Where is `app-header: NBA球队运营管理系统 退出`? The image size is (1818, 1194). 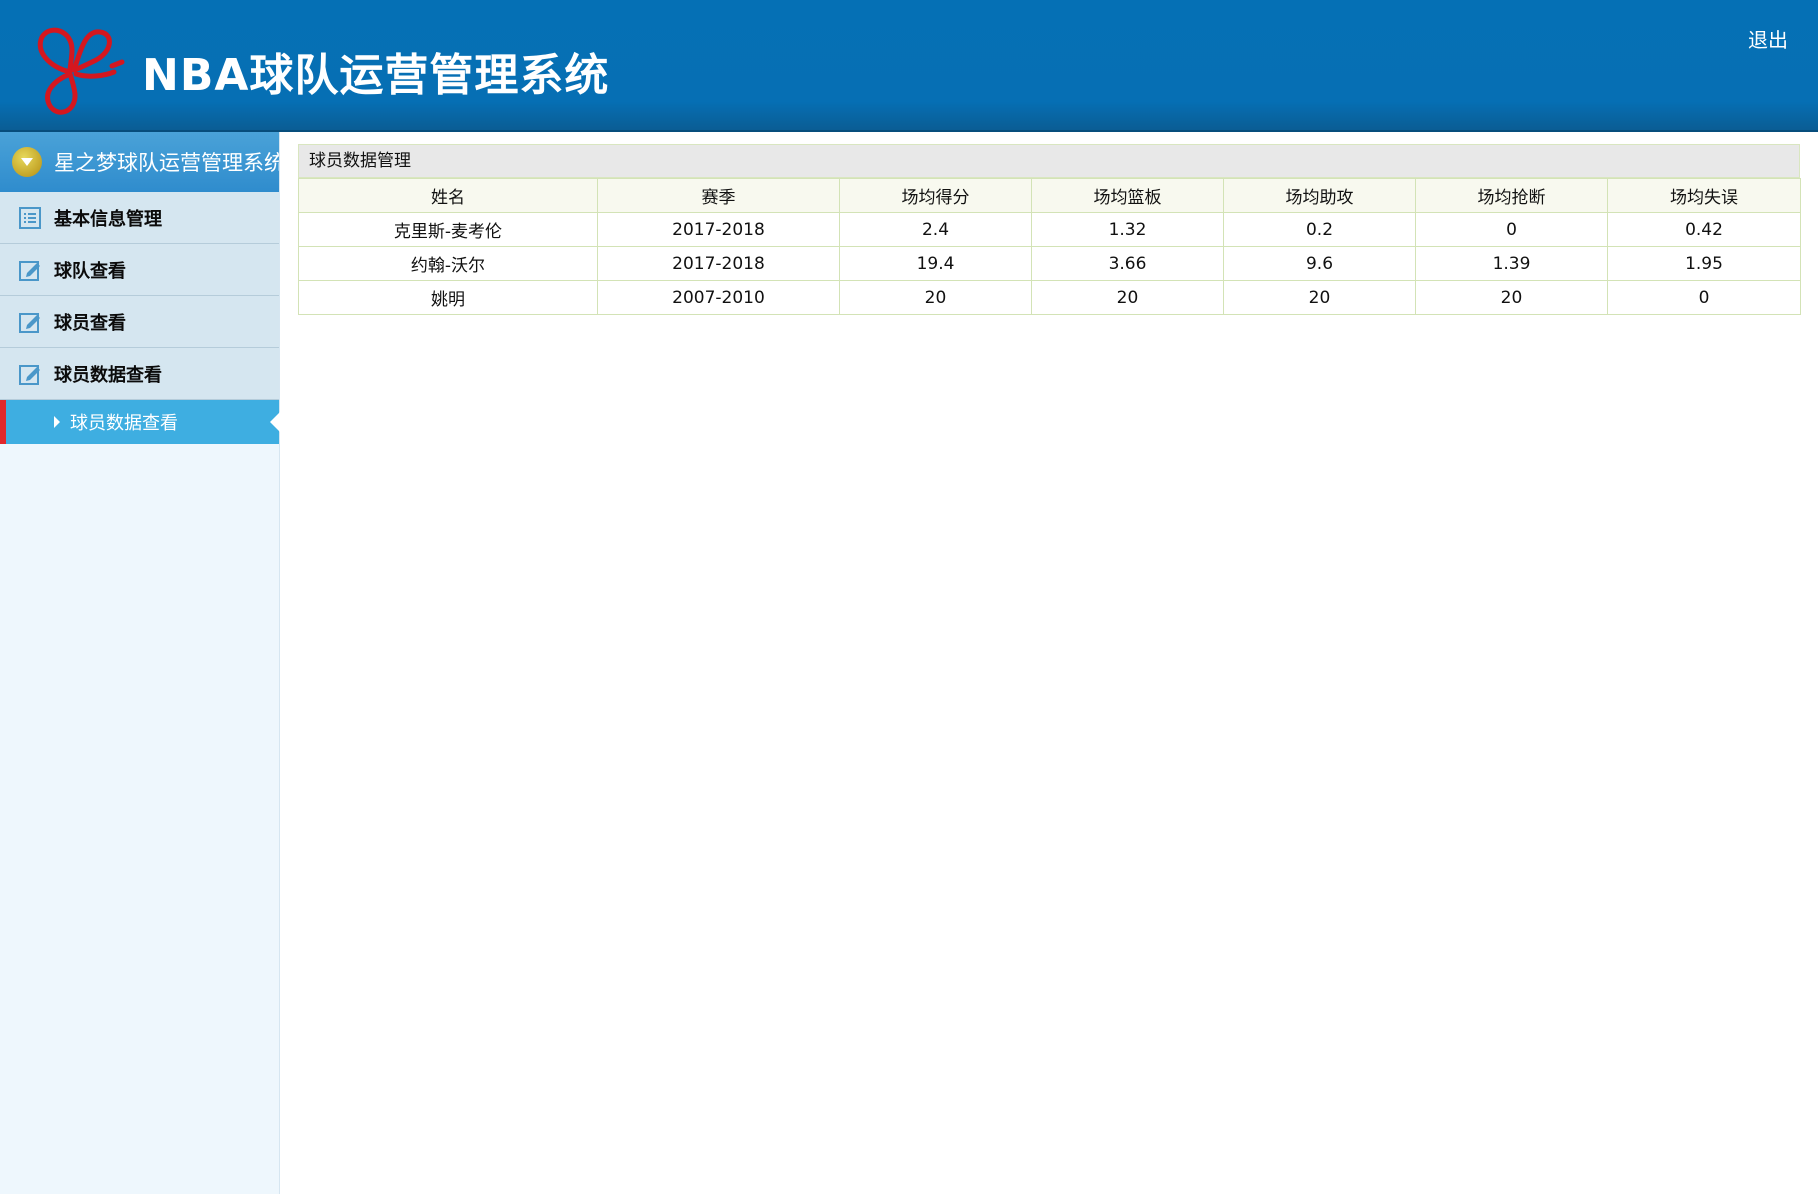 app-header: NBA球队运营管理系统 退出 is located at coordinates (909, 66).